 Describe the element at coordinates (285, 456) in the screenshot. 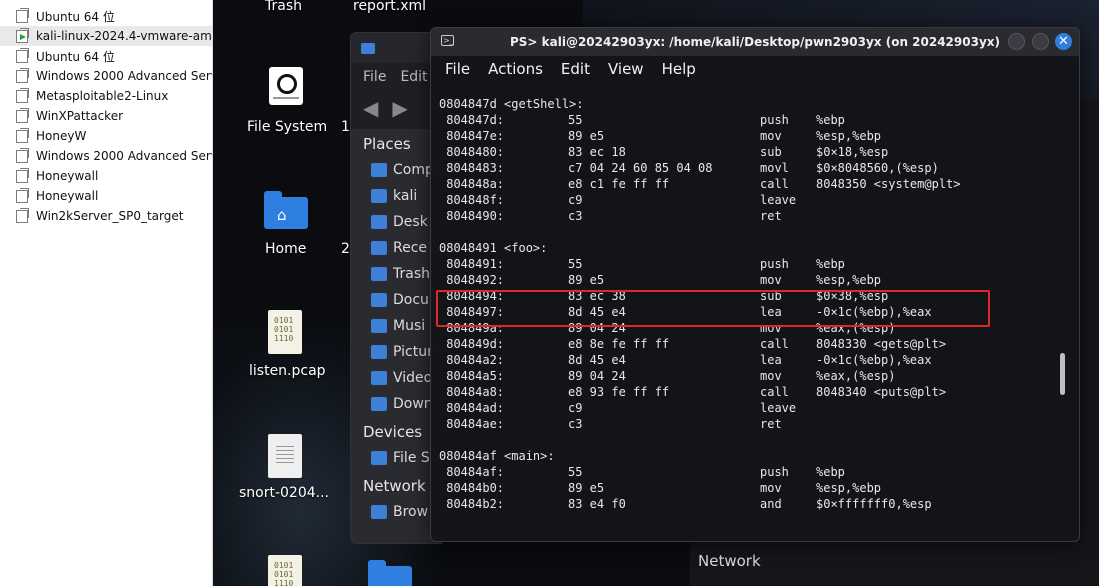

I see `text-file-icon` at that location.